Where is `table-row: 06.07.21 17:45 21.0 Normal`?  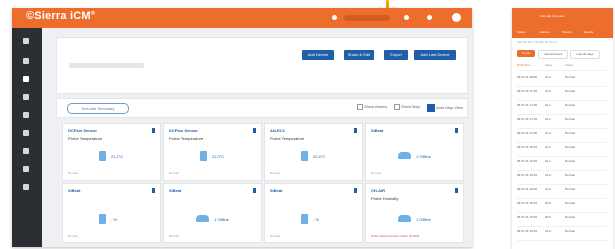
table-row: 06.07.21 17:45 21.0 Normal is located at coordinates (562, 93).